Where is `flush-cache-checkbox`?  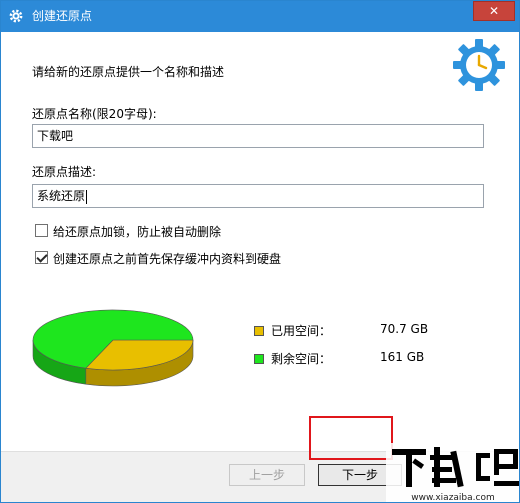 flush-cache-checkbox is located at coordinates (41, 257).